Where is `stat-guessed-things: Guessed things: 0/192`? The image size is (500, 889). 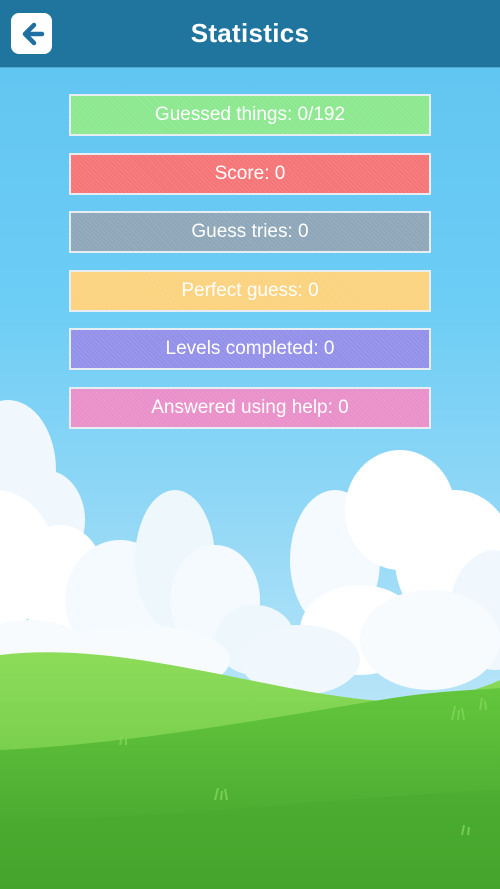
stat-guessed-things: Guessed things: 0/192 is located at coordinates (250, 115).